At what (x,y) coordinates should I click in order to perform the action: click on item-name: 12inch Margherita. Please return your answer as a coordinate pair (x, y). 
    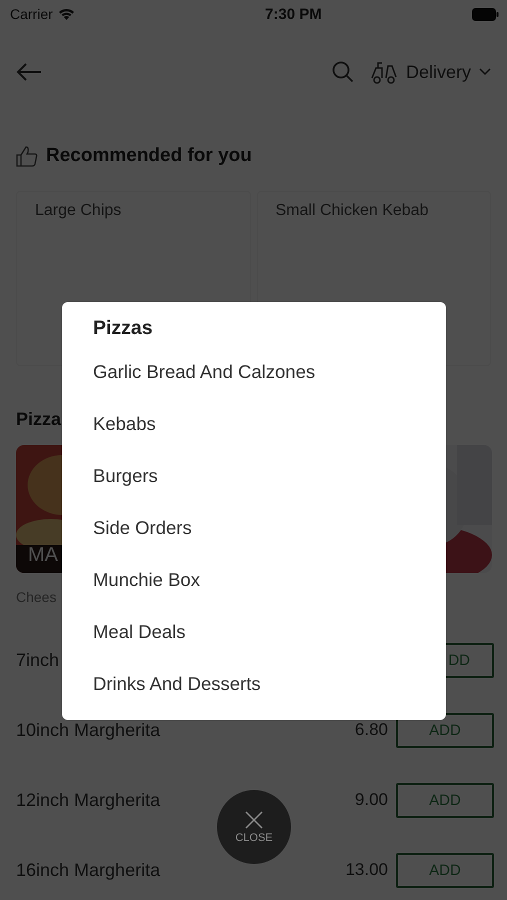
    Looking at the image, I should click on (88, 800).